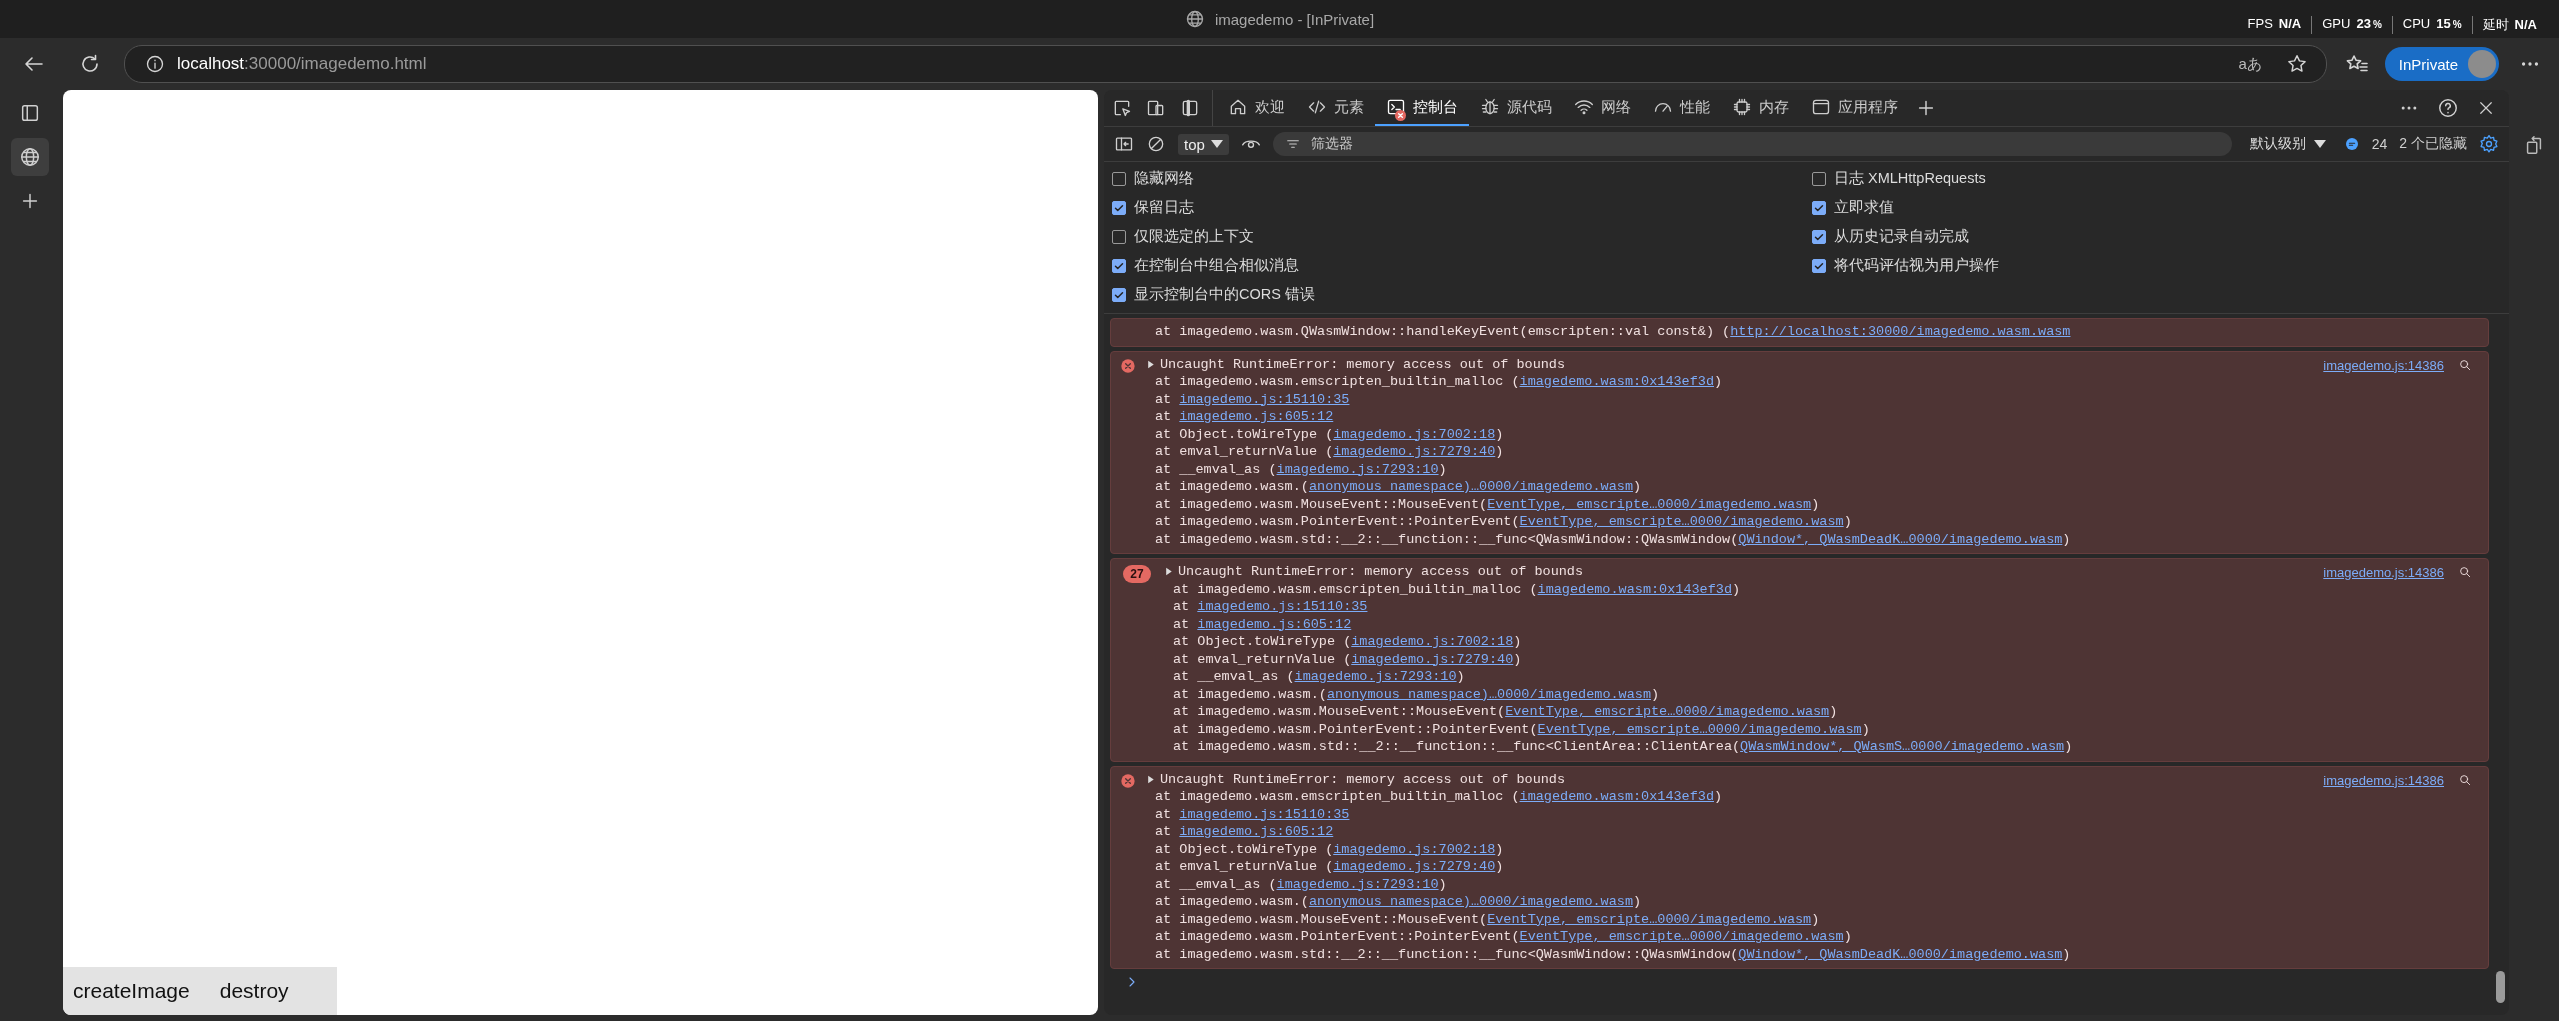 This screenshot has width=2559, height=1021. I want to click on clear-icon, so click(1156, 144).